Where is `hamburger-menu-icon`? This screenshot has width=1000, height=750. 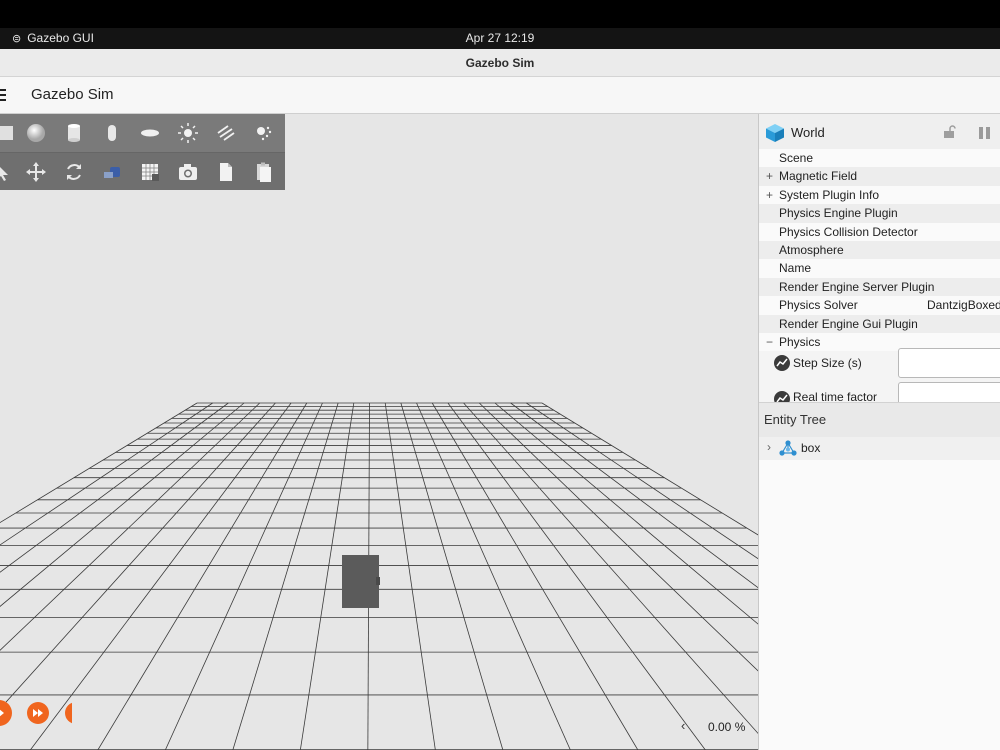
hamburger-menu-icon is located at coordinates (3, 95).